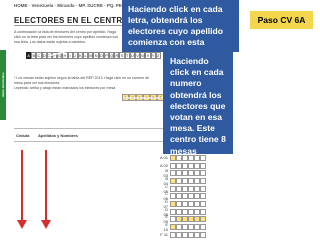 This screenshot has width=320, height=240. I want to click on step-badge: Paso CV 6A, so click(281, 20).